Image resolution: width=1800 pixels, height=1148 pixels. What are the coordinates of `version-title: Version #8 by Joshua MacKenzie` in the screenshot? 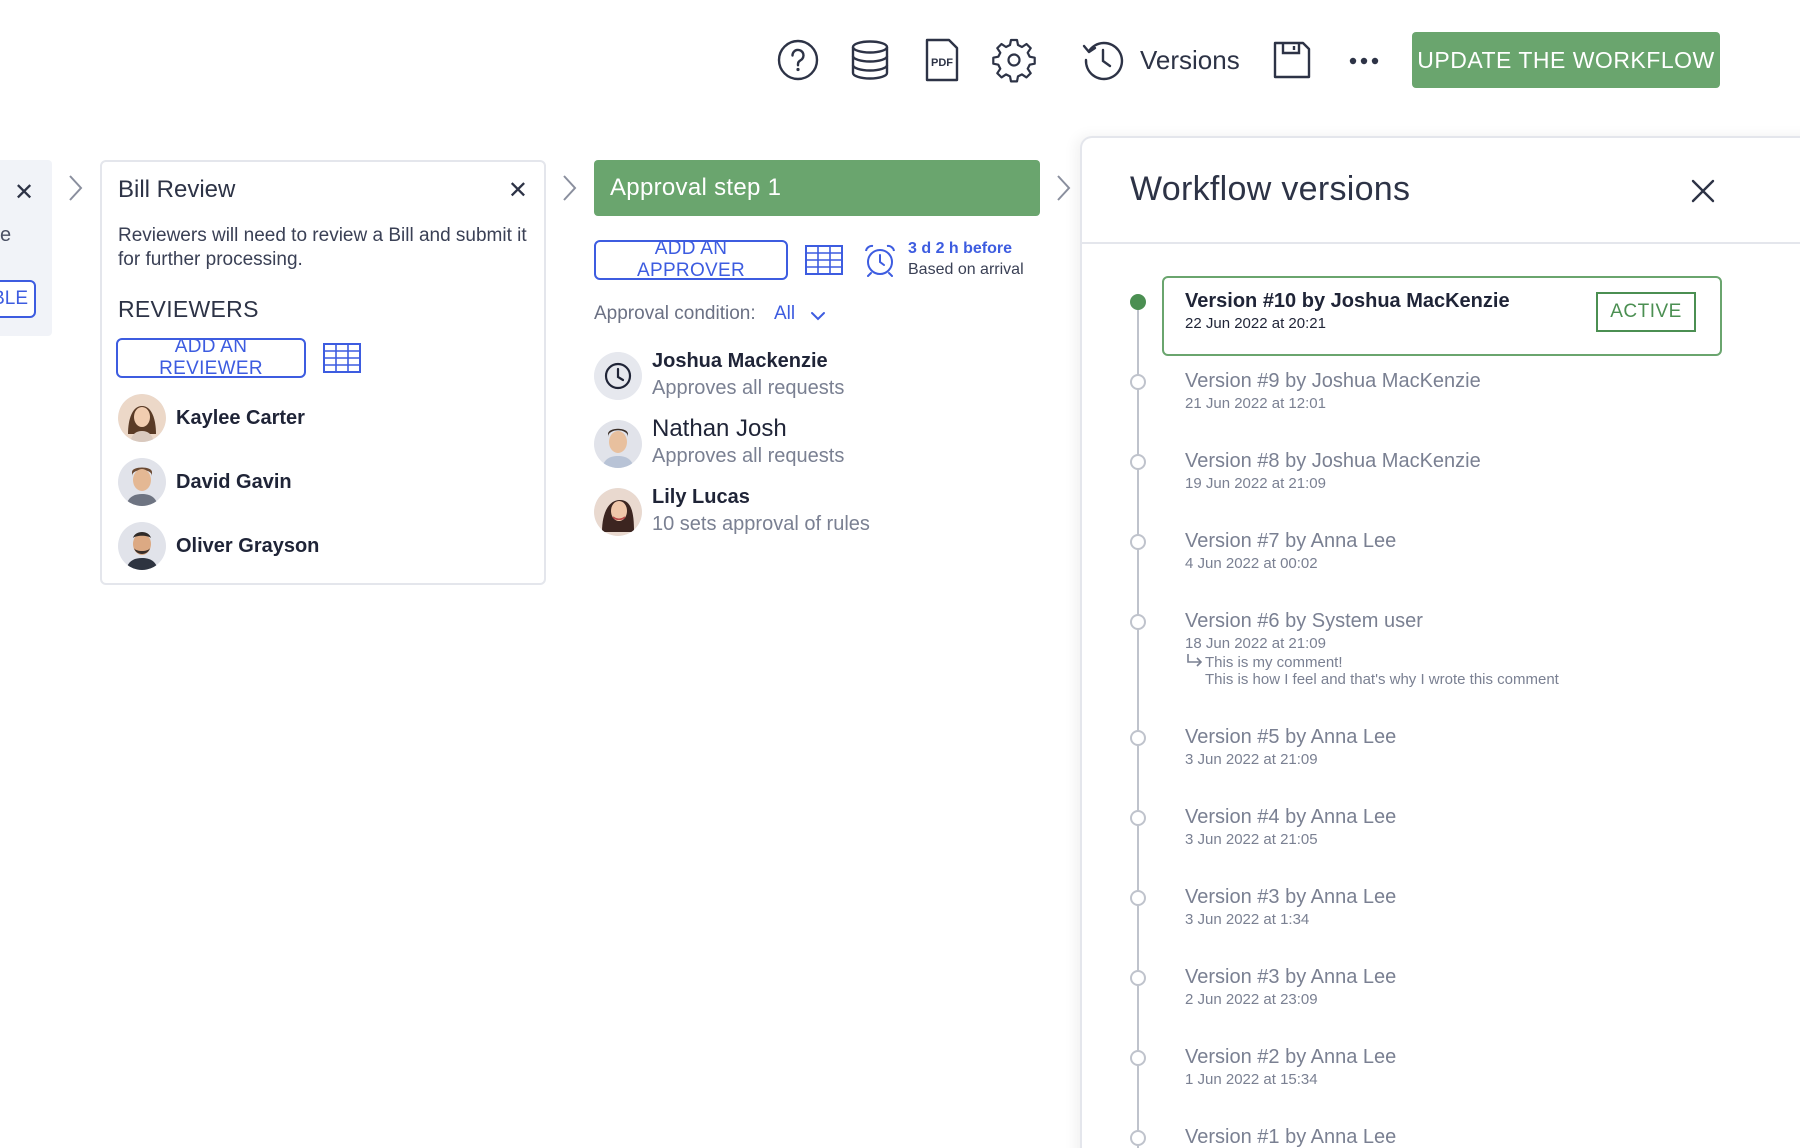 It's located at (1333, 461).